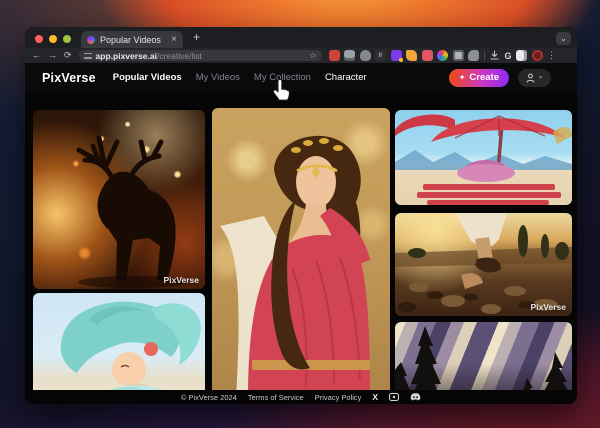 Image resolution: width=600 pixels, height=428 pixels. I want to click on tab-search-button: ⌄, so click(563, 38).